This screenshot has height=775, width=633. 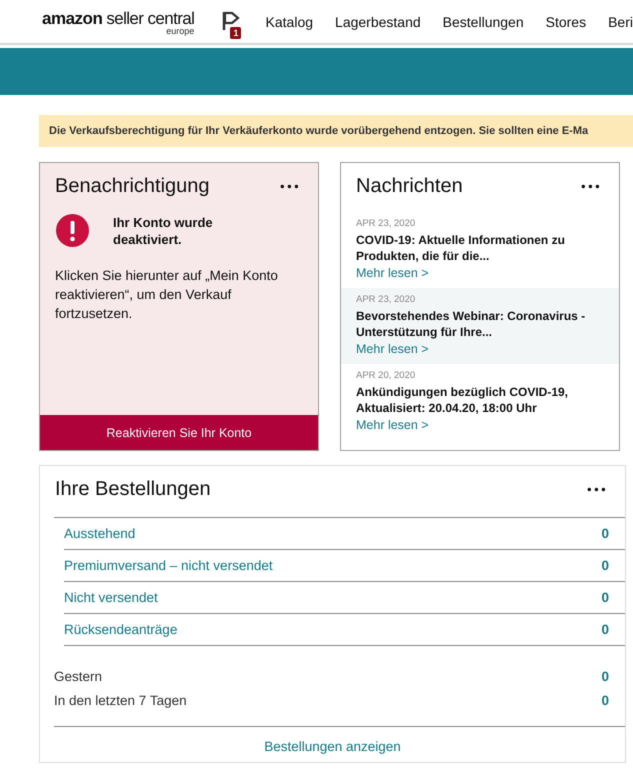 What do you see at coordinates (336, 131) in the screenshot?
I see `warning-banner: Die Verkaufsberechtigung für Ihr Verkäuferkonto wurde vorübergehend entzogen. Sie sollten eine E-Ma` at bounding box center [336, 131].